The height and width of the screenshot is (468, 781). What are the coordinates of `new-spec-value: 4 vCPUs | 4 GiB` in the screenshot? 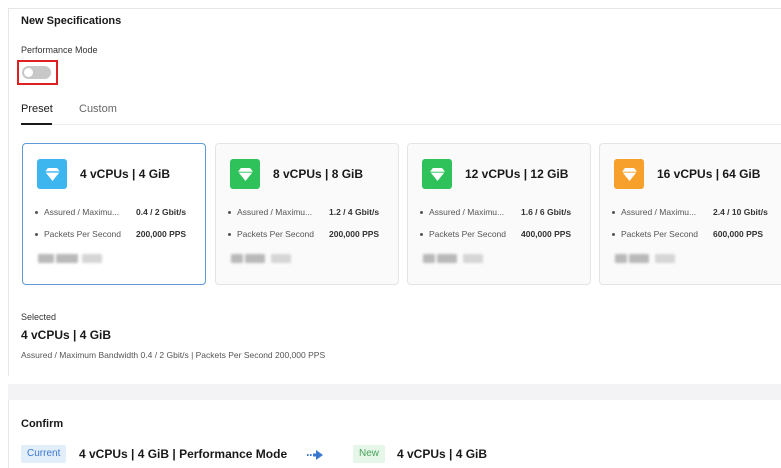 It's located at (442, 454).